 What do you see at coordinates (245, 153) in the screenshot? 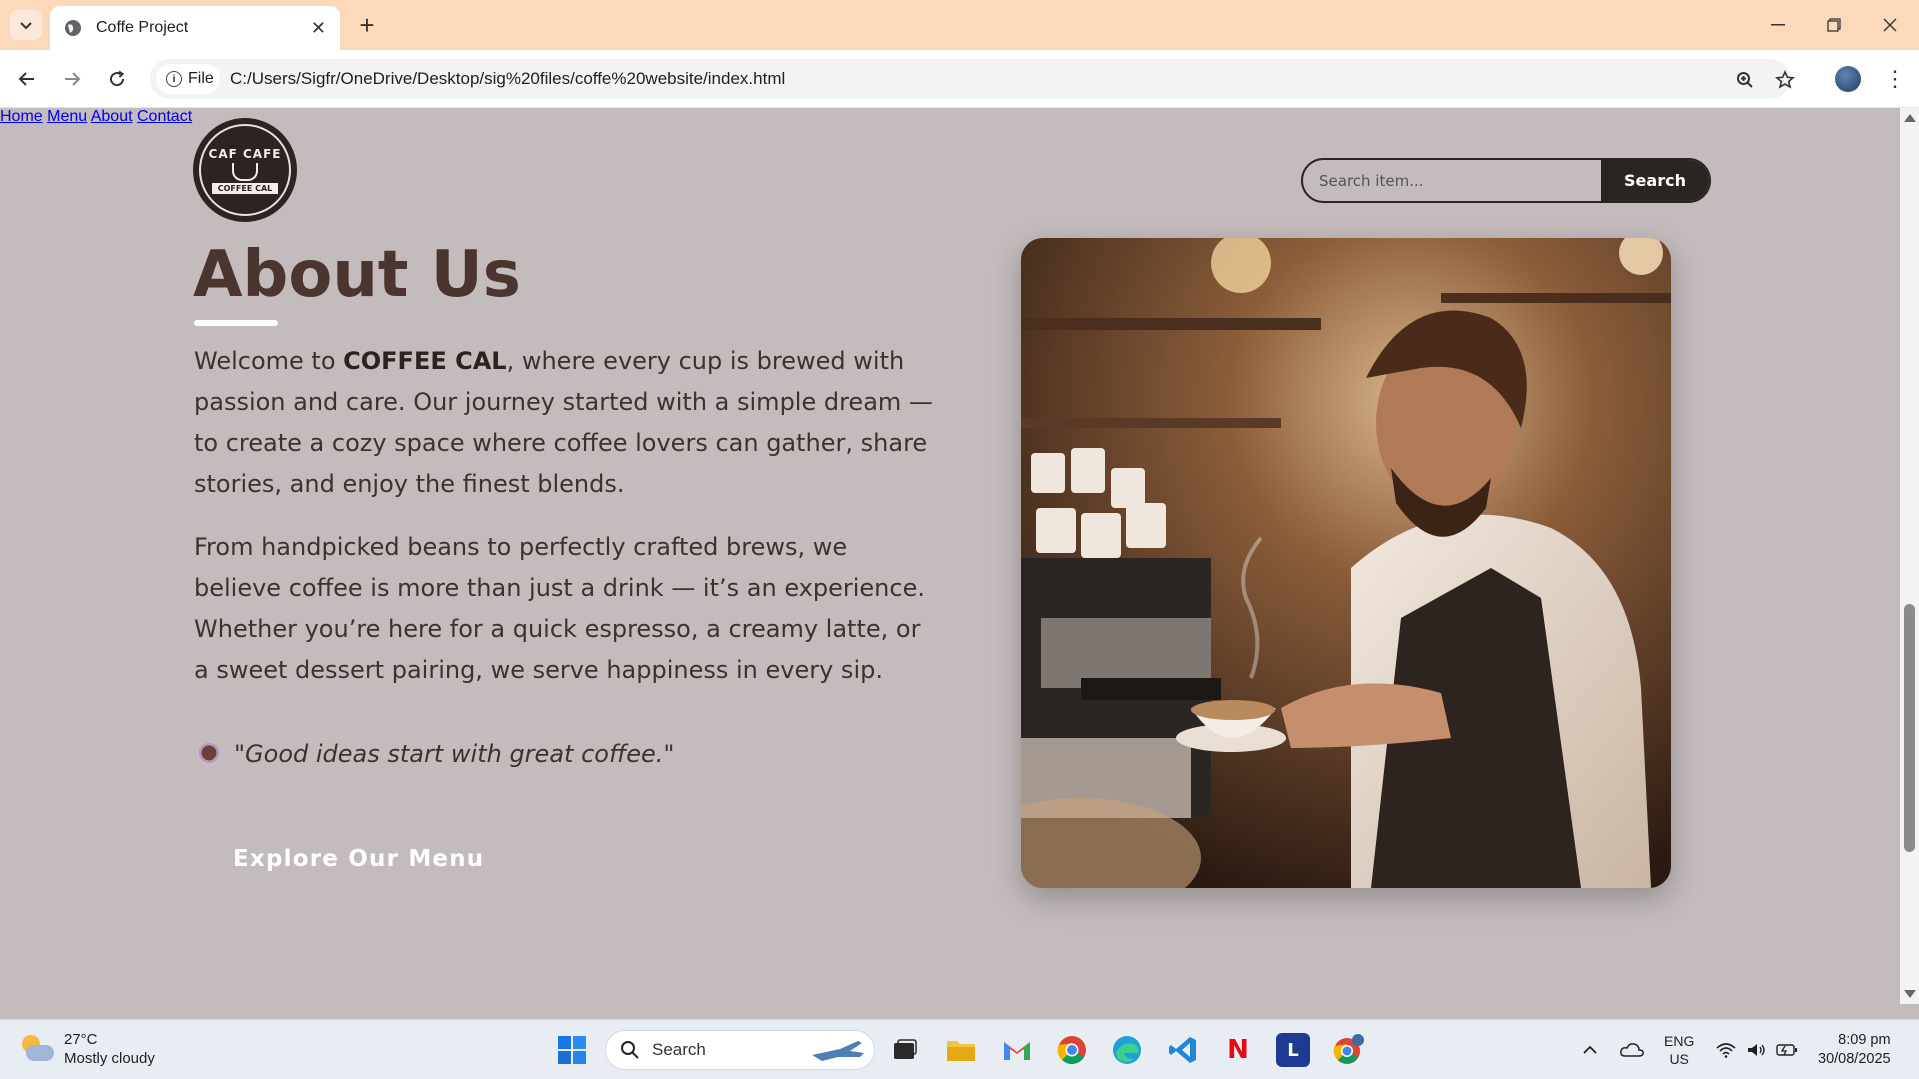
I see `logo-arc-text: CAF CAFE` at bounding box center [245, 153].